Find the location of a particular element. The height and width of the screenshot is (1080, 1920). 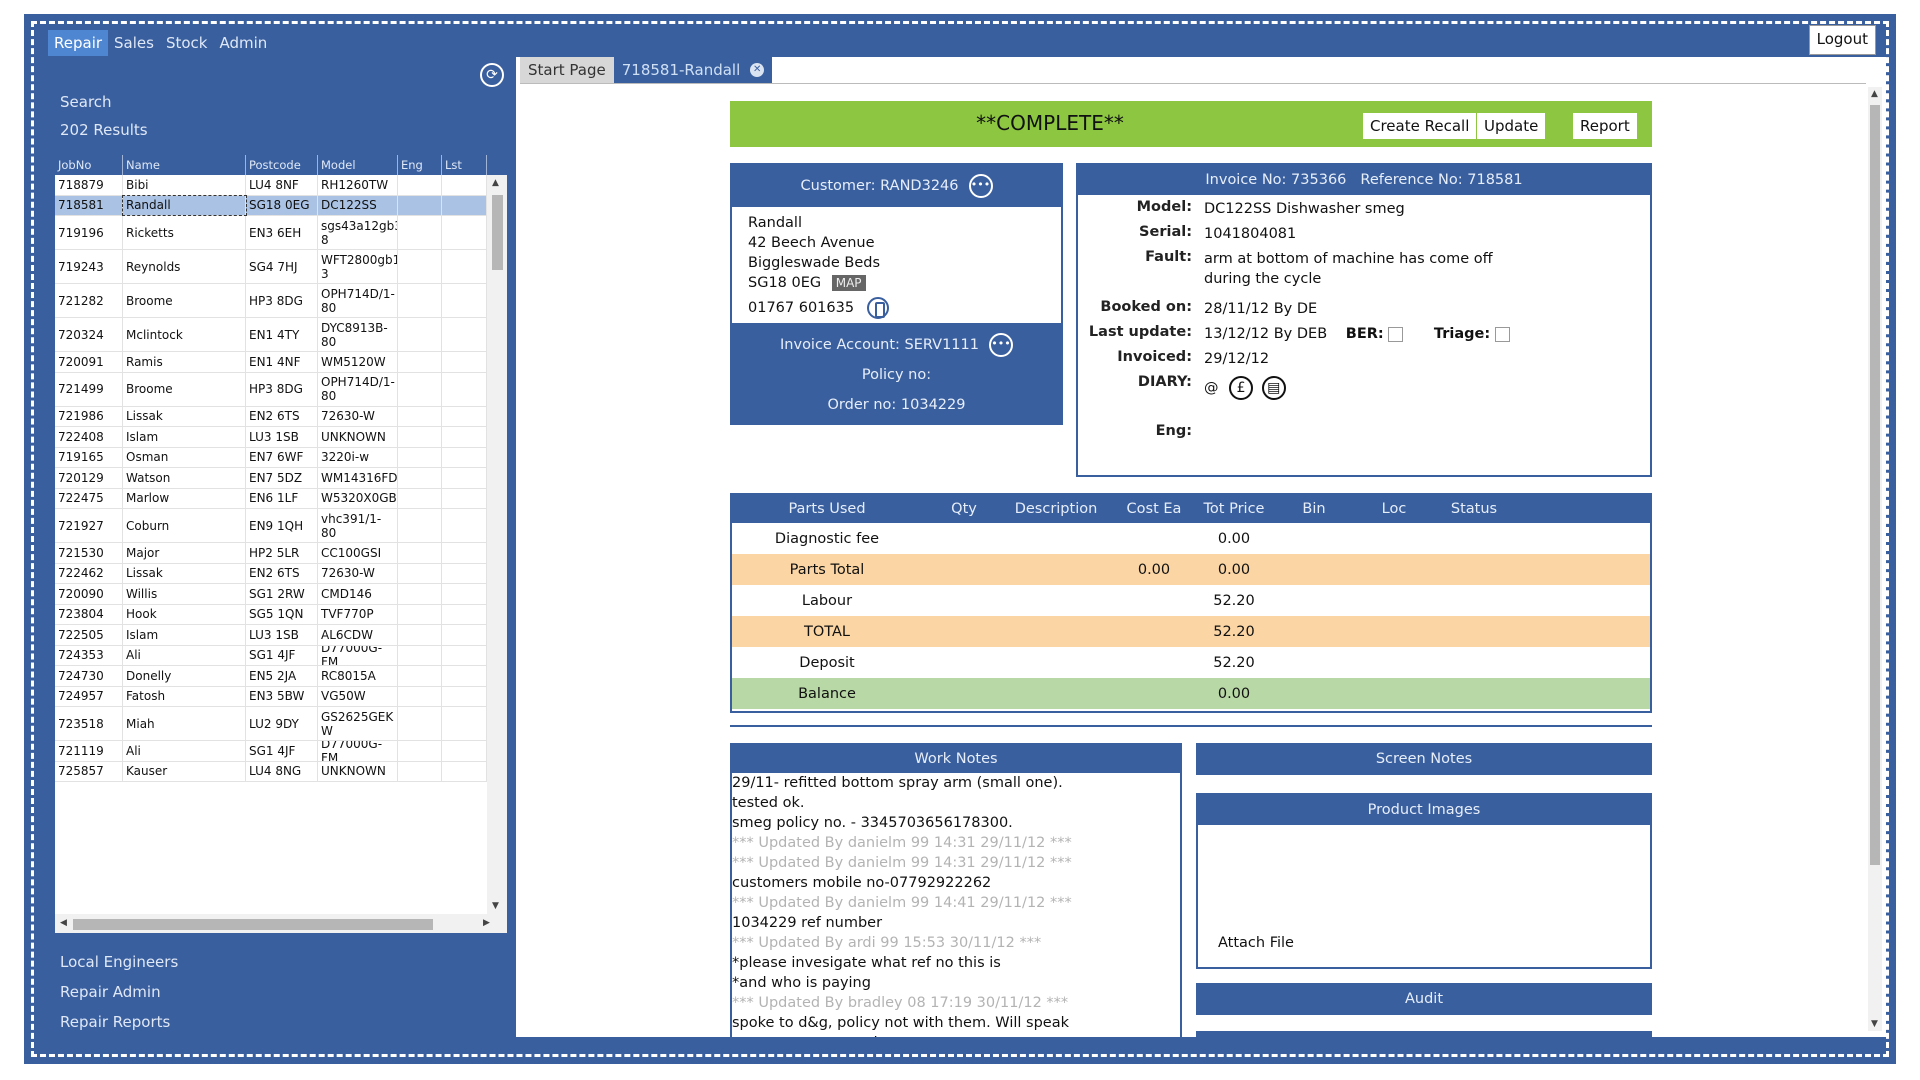

cell-model: W5320X0GB is located at coordinates (358, 498).